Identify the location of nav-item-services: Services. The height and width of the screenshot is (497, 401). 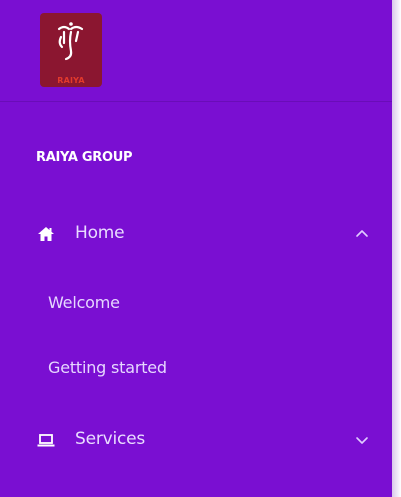
(196, 440).